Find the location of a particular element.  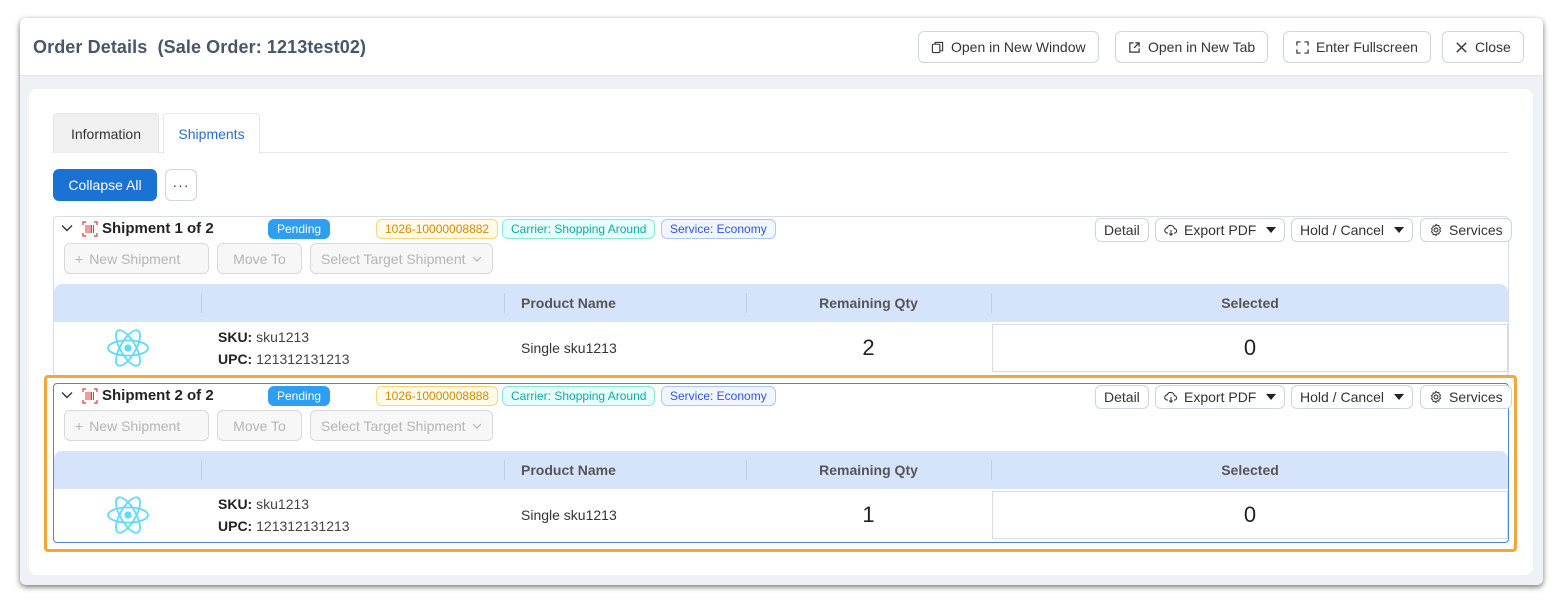

enter-fullscreen-label: Enter Fullscreen is located at coordinates (1367, 47).